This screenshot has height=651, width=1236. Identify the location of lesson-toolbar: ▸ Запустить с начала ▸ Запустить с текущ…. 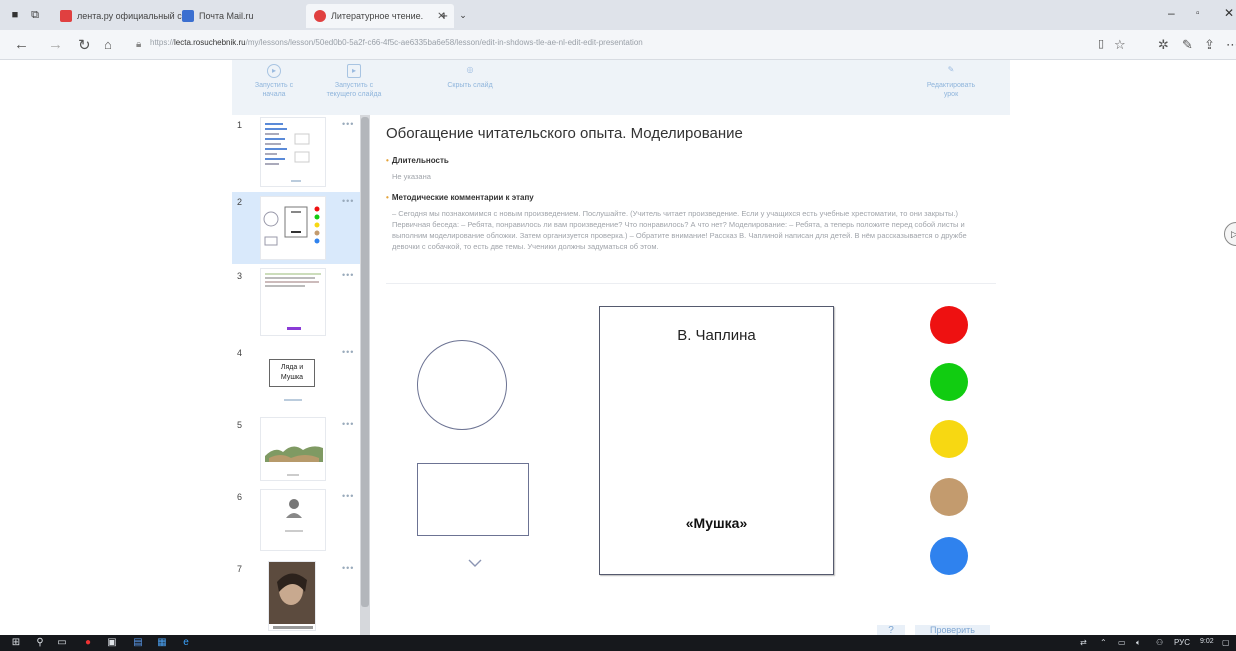
(621, 87).